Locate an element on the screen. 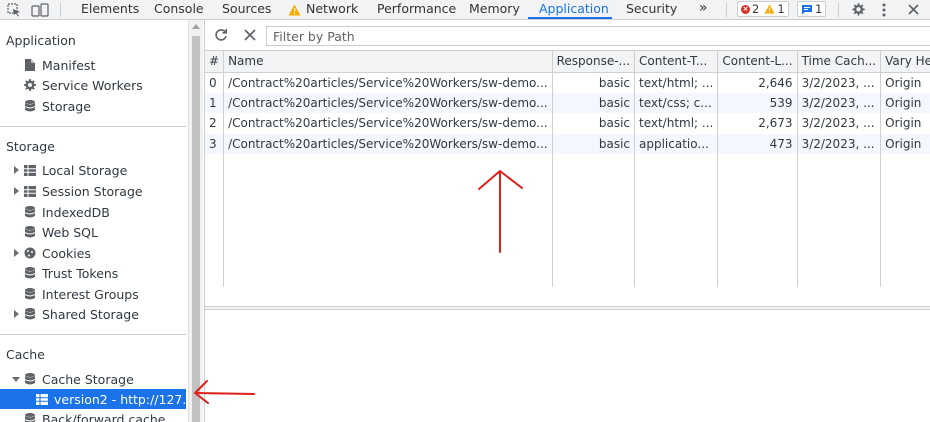 The width and height of the screenshot is (930, 422). message-icon is located at coordinates (807, 9).